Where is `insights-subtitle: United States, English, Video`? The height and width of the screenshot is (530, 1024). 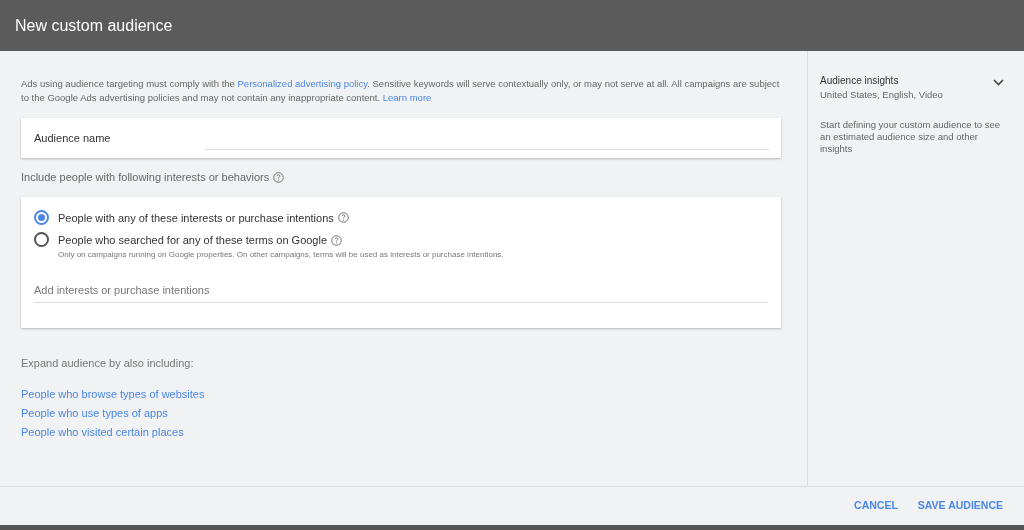 insights-subtitle: United States, English, Video is located at coordinates (881, 95).